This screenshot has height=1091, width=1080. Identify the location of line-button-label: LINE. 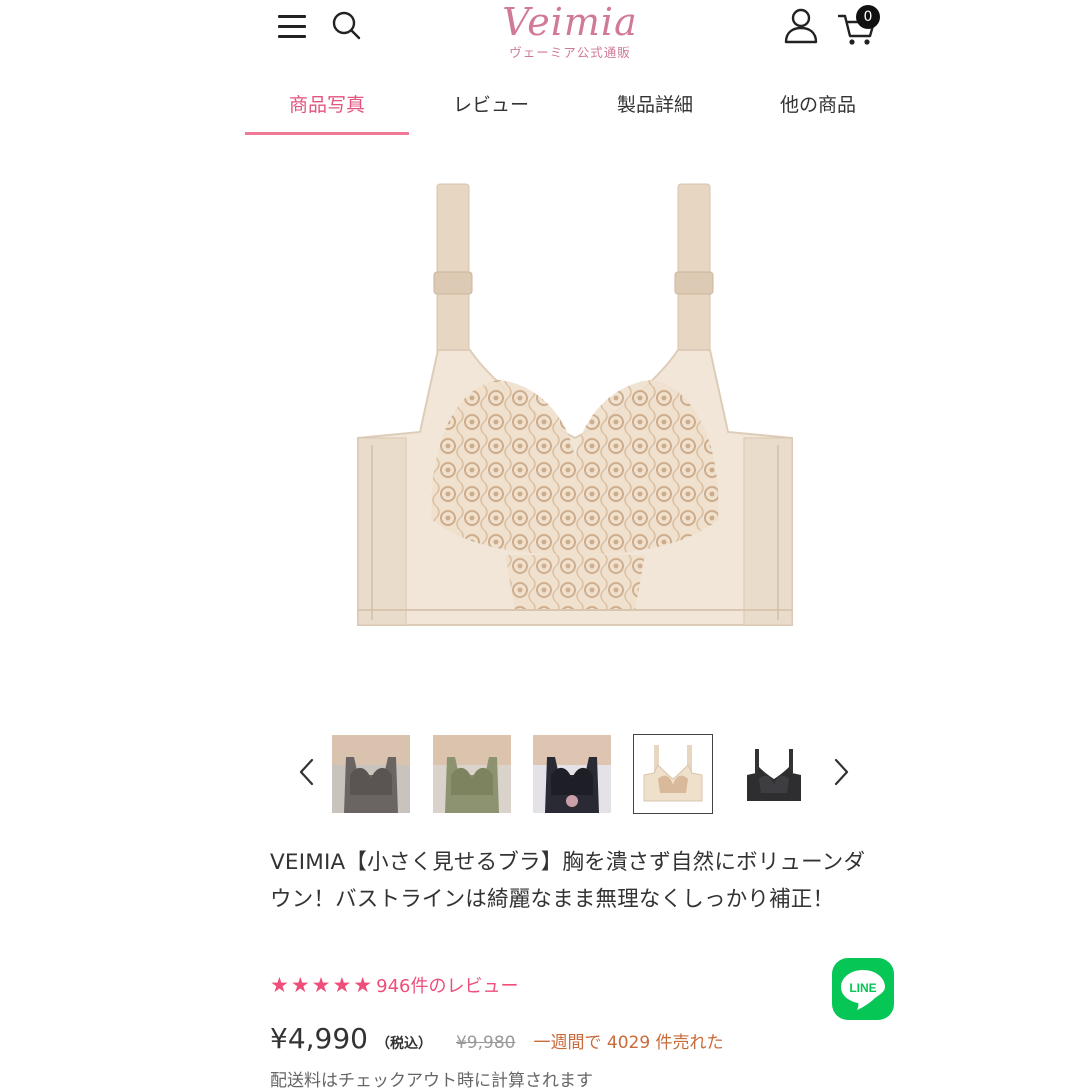
(862, 988).